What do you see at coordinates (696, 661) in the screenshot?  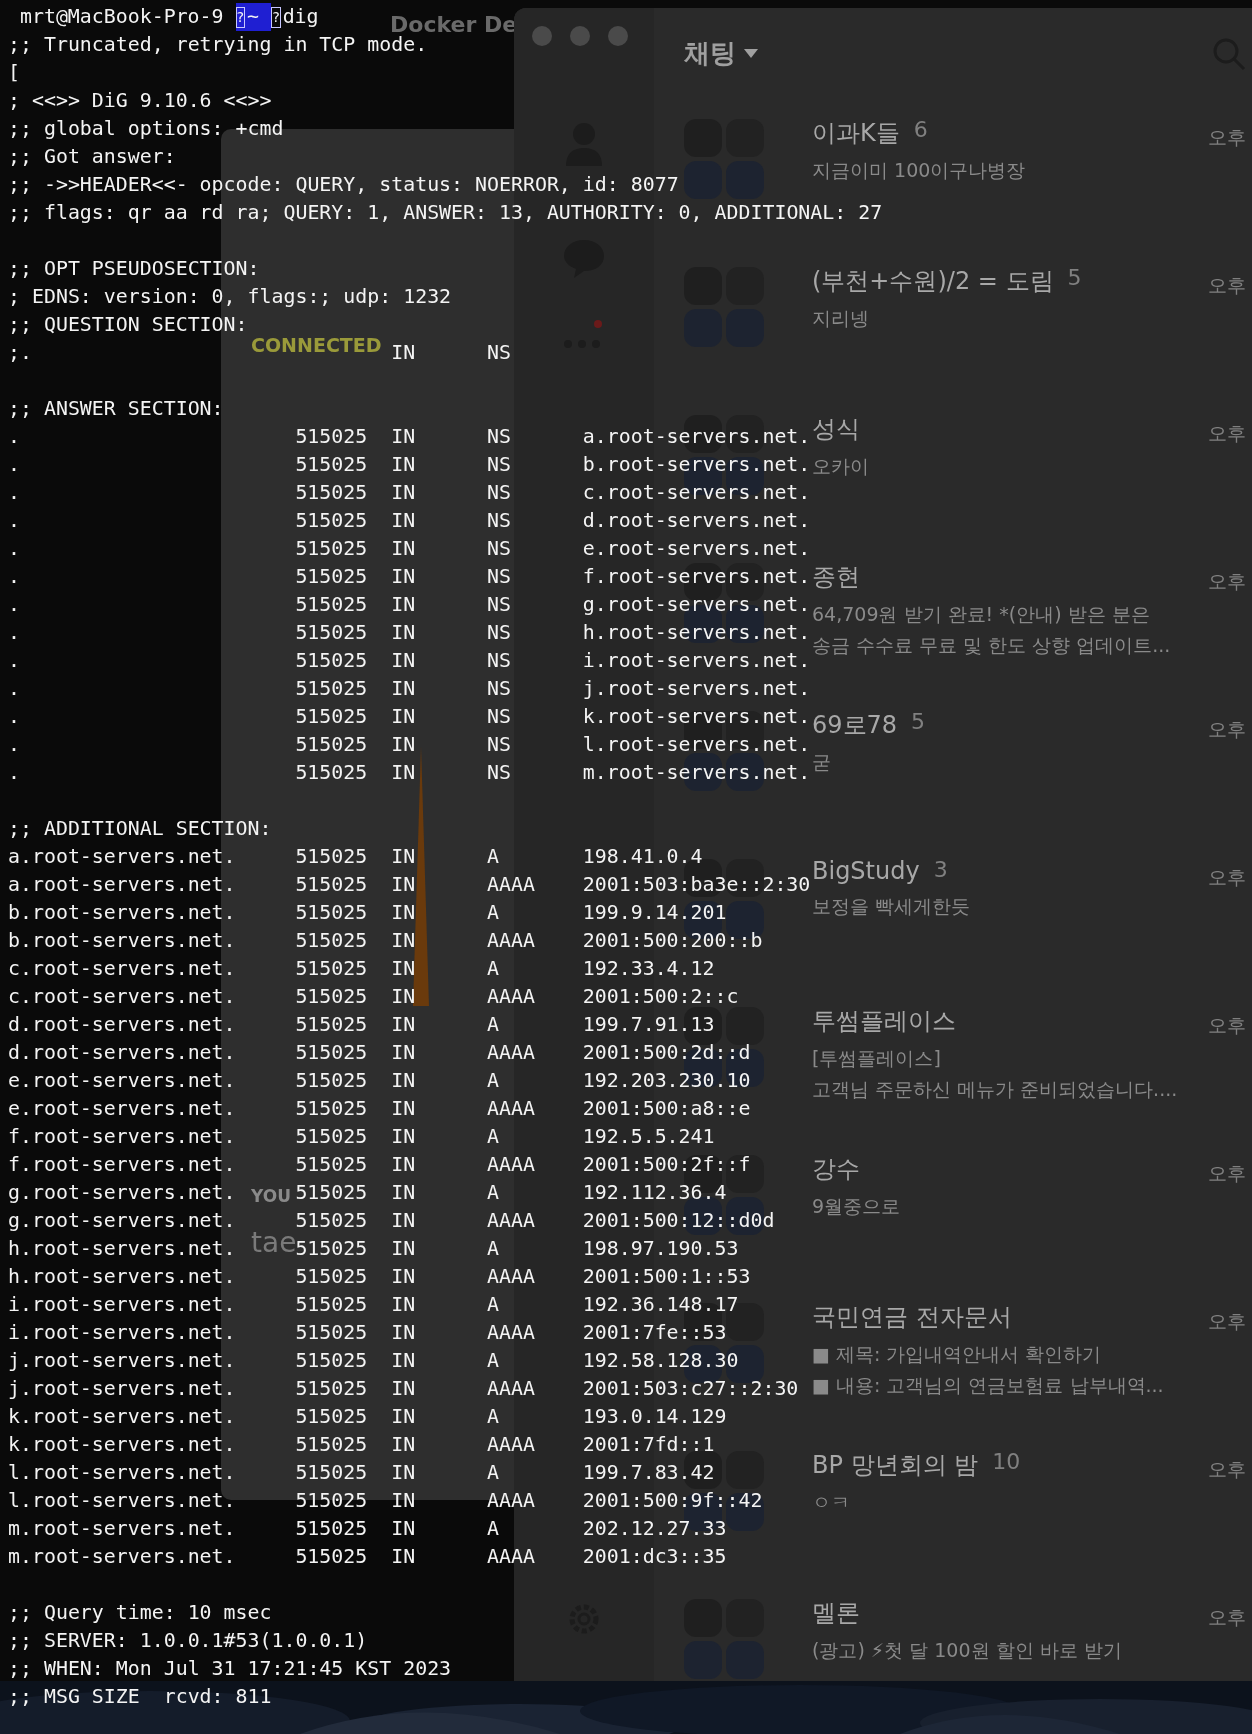 I see `record-data: i.root-servers.net.` at bounding box center [696, 661].